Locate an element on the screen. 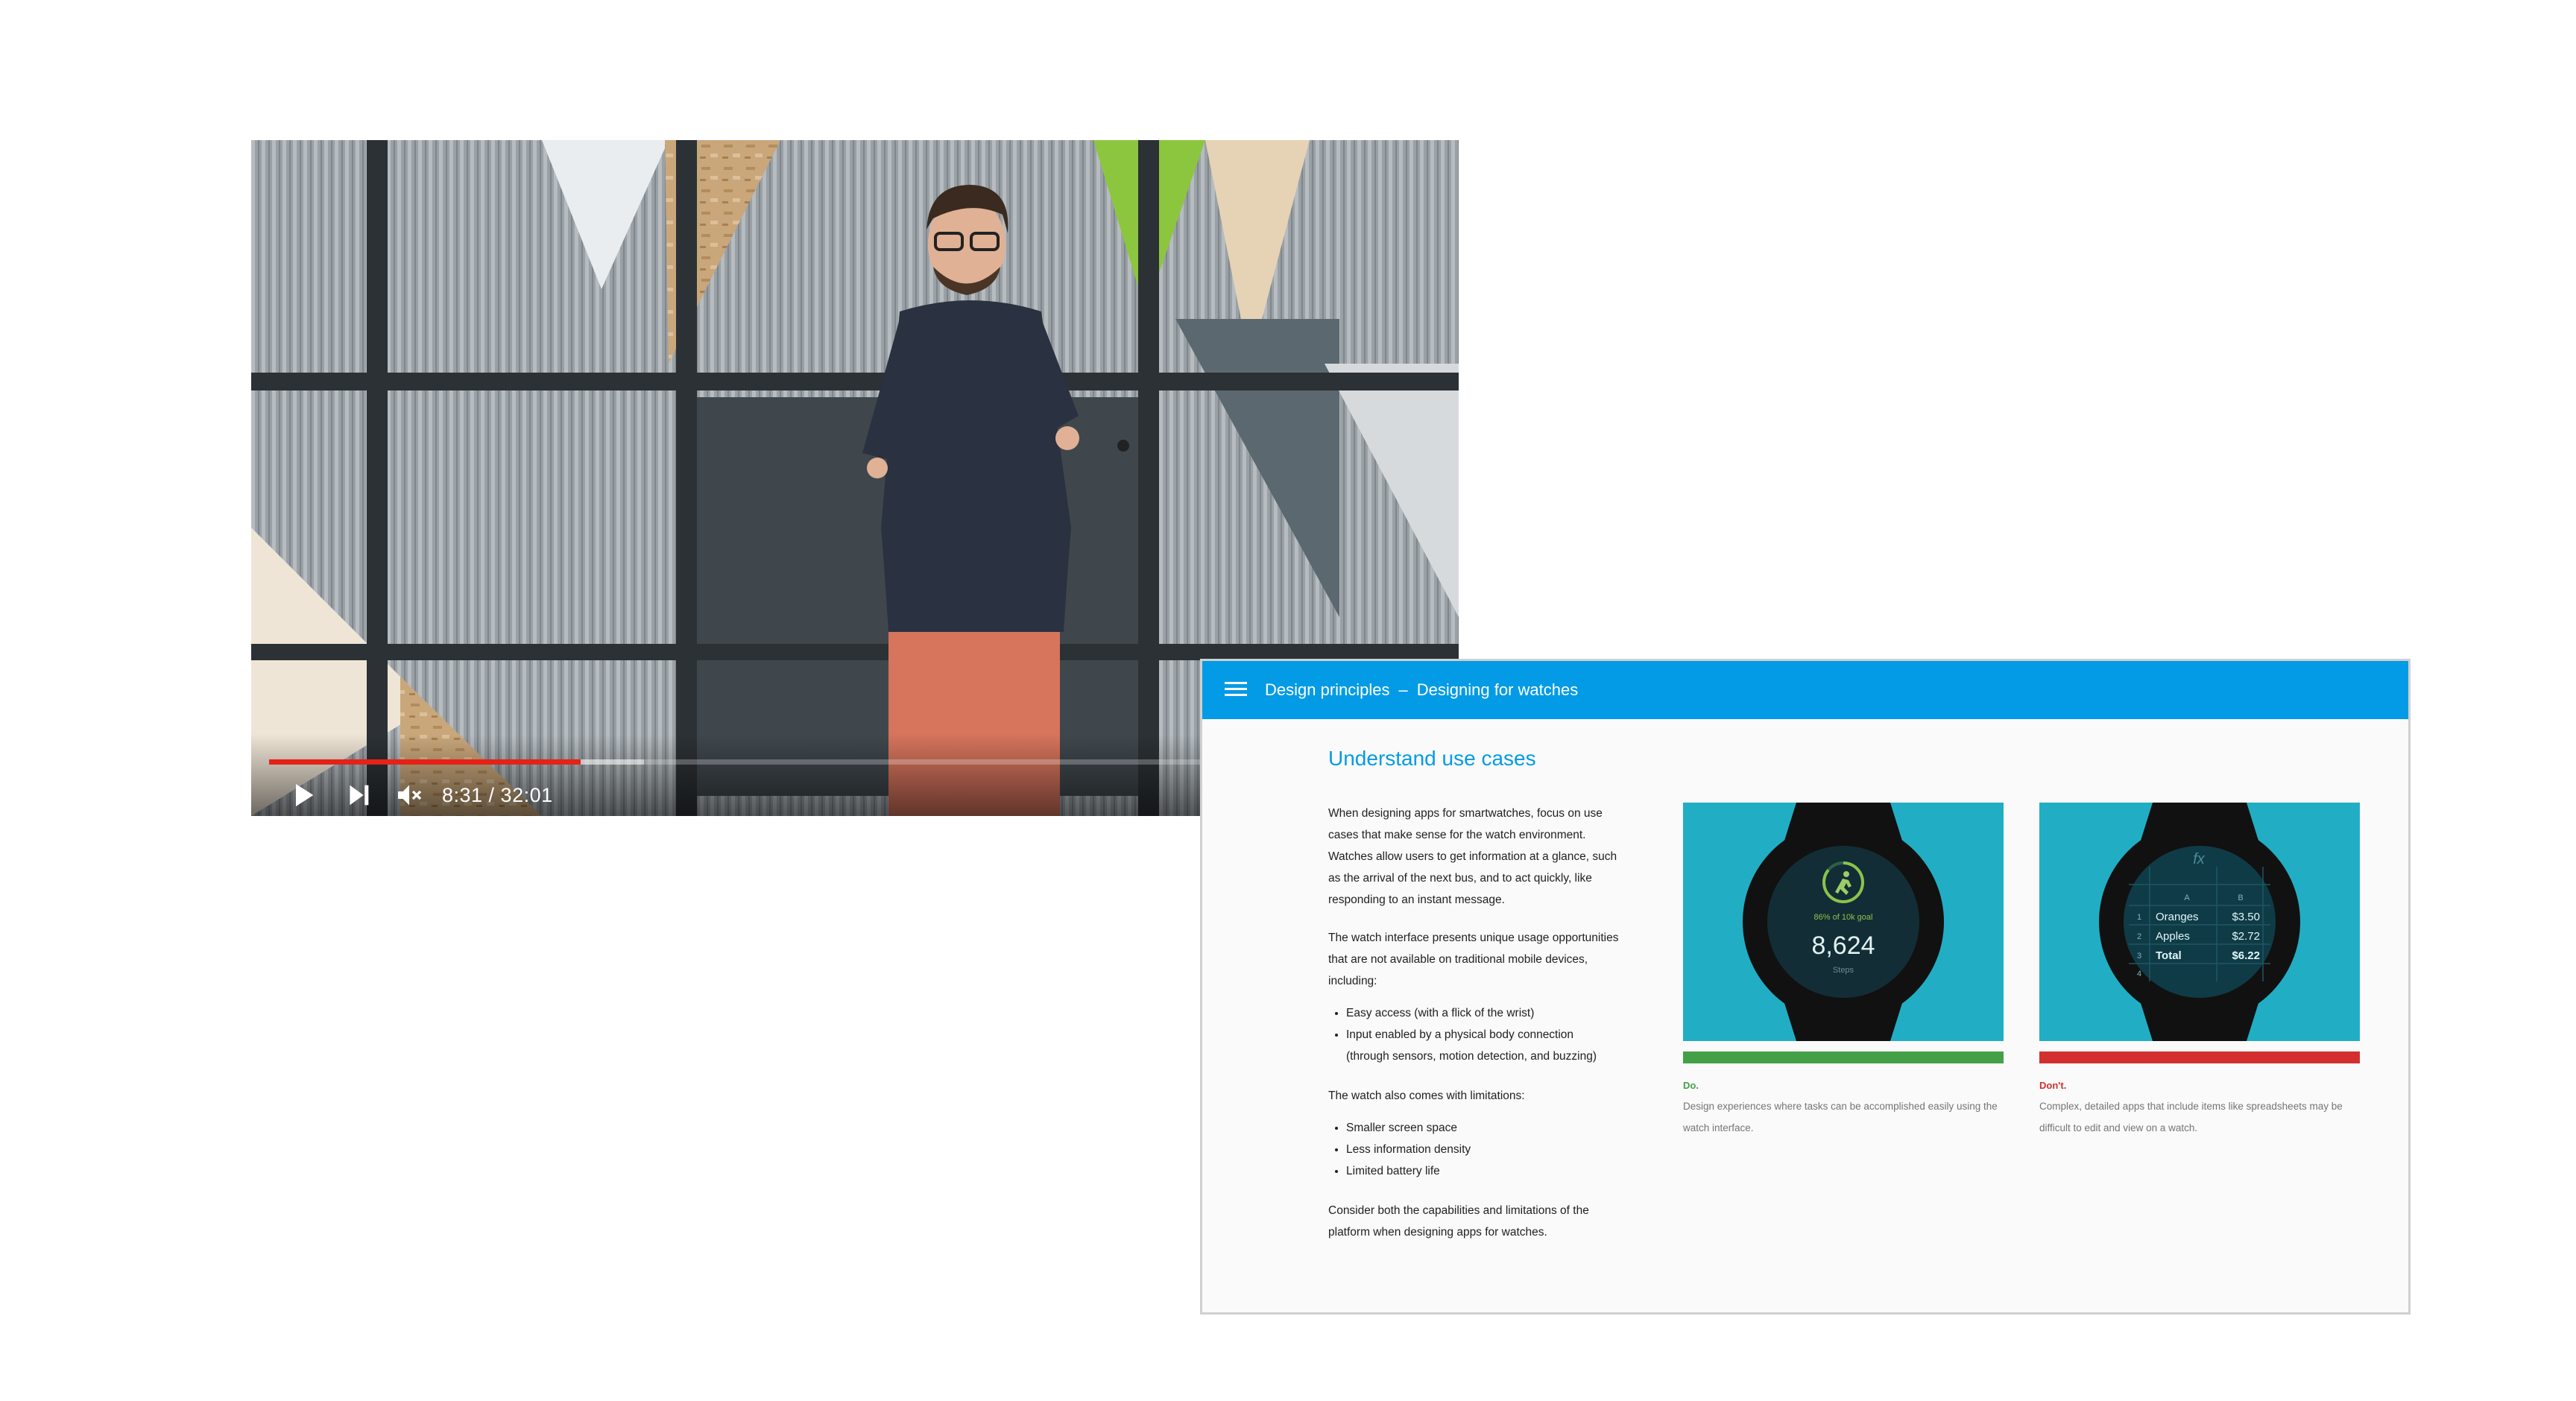  next-button is located at coordinates (358, 795).